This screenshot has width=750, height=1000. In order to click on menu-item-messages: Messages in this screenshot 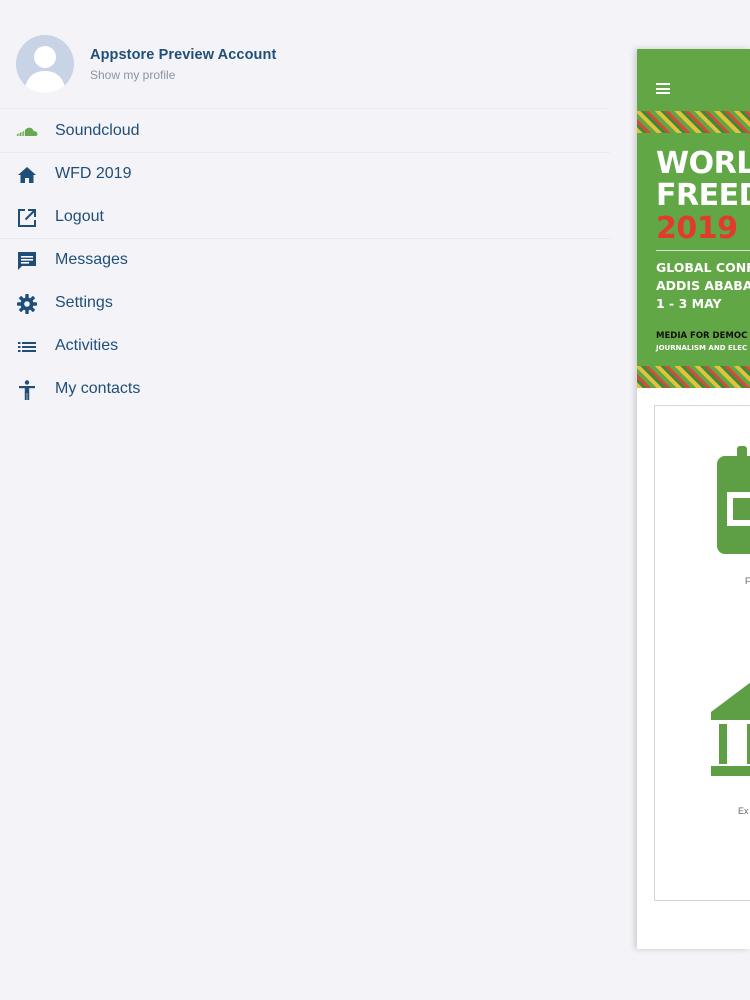, I will do `click(305, 260)`.